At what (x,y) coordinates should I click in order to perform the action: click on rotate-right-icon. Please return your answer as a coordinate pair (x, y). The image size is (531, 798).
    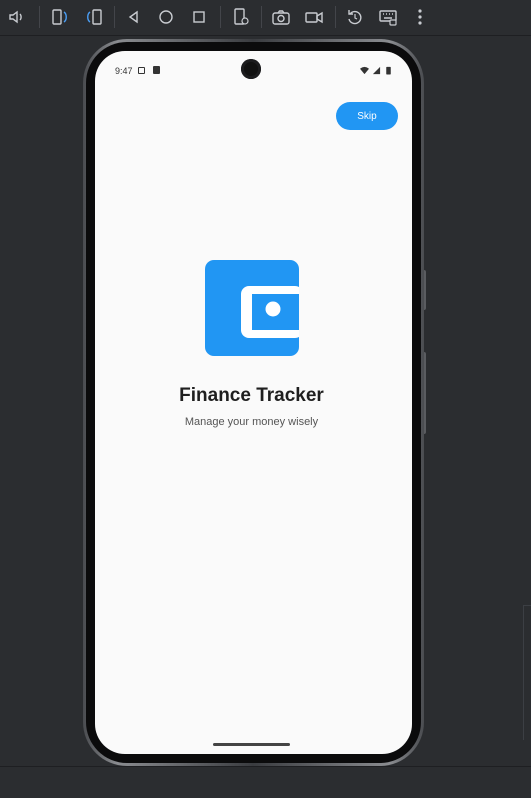
    Looking at the image, I should click on (94, 17).